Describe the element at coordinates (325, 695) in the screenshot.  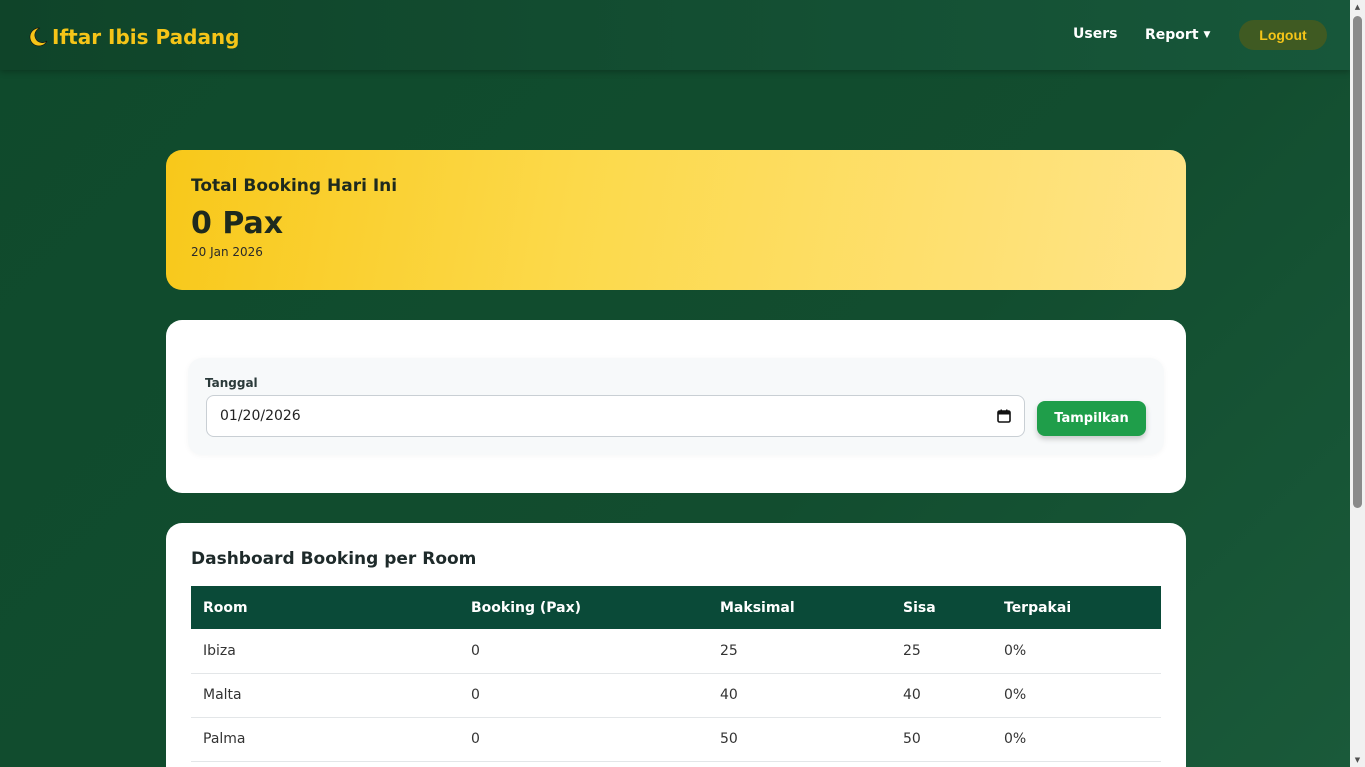
I see `cell-room: Malta` at that location.